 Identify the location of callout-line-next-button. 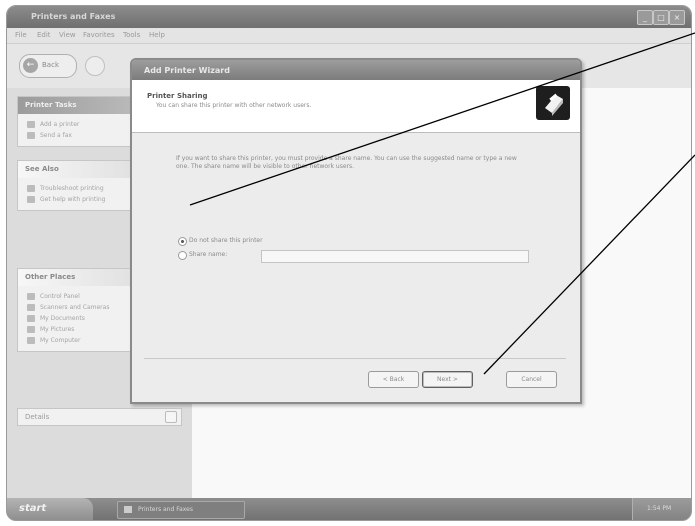
(589, 264).